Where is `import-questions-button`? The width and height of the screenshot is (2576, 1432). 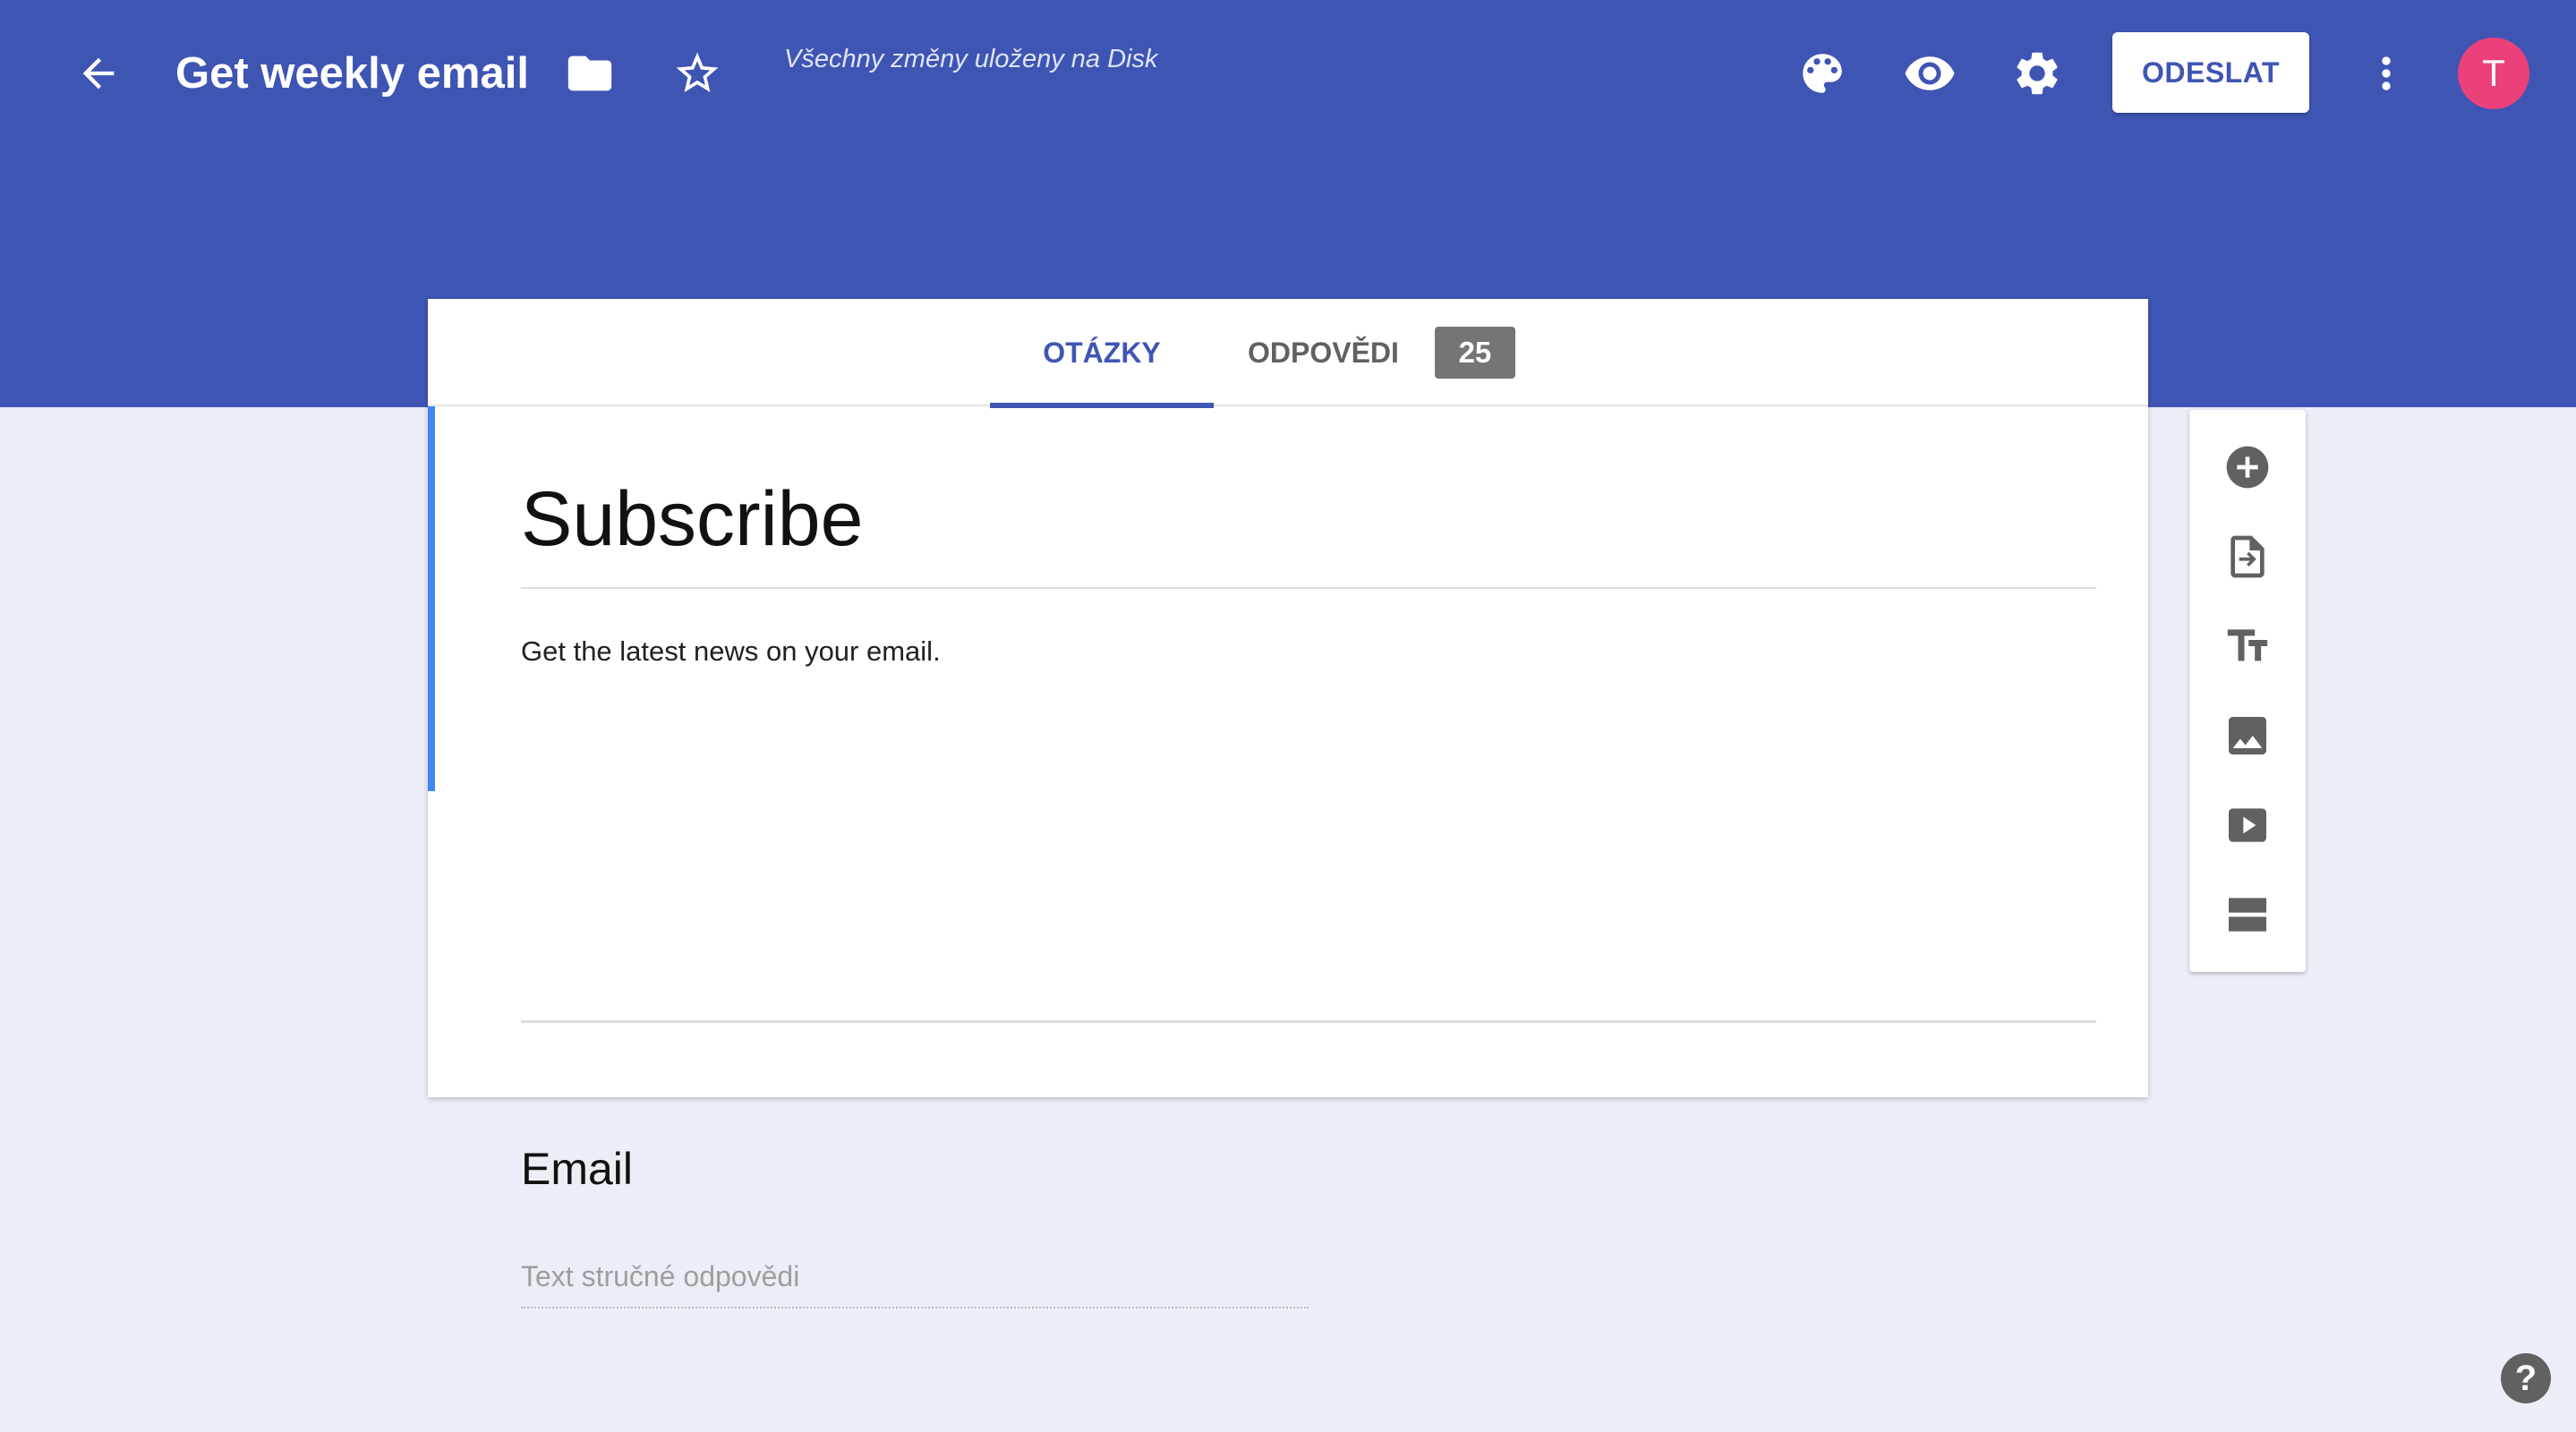
import-questions-button is located at coordinates (2247, 556).